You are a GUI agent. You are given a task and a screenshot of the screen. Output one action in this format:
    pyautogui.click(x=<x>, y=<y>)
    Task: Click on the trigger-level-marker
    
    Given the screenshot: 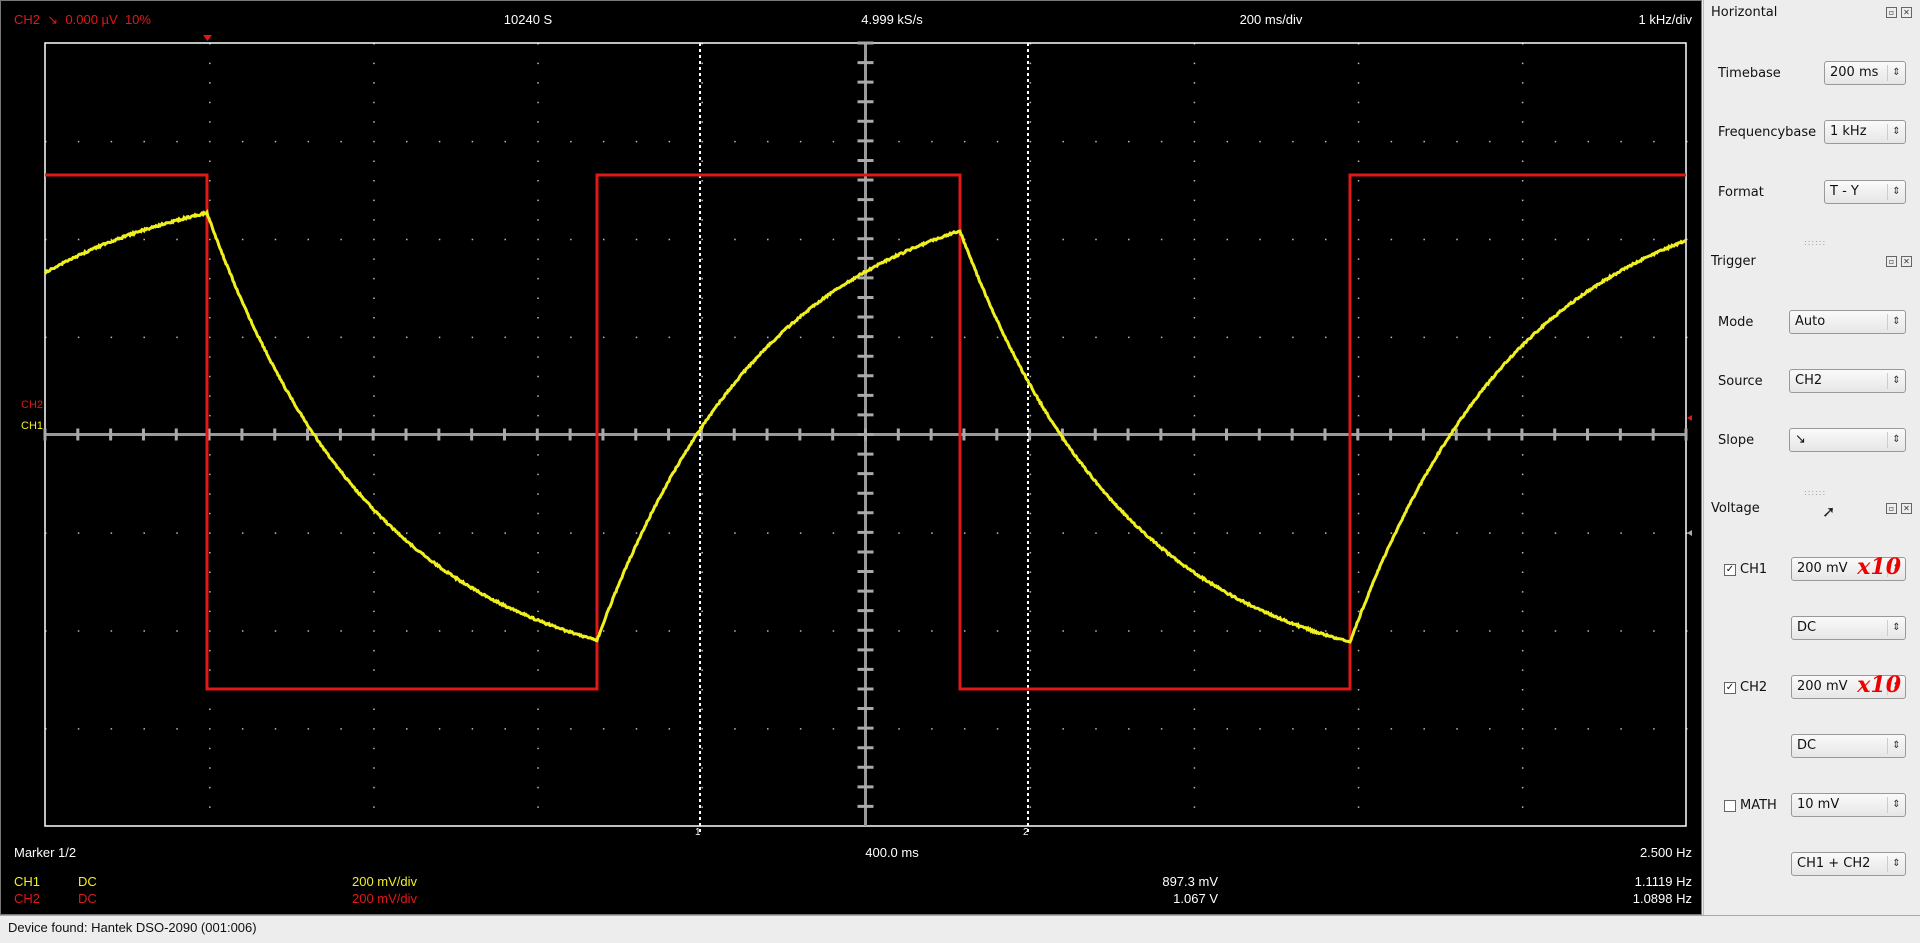 What is the action you would take?
    pyautogui.click(x=1689, y=418)
    